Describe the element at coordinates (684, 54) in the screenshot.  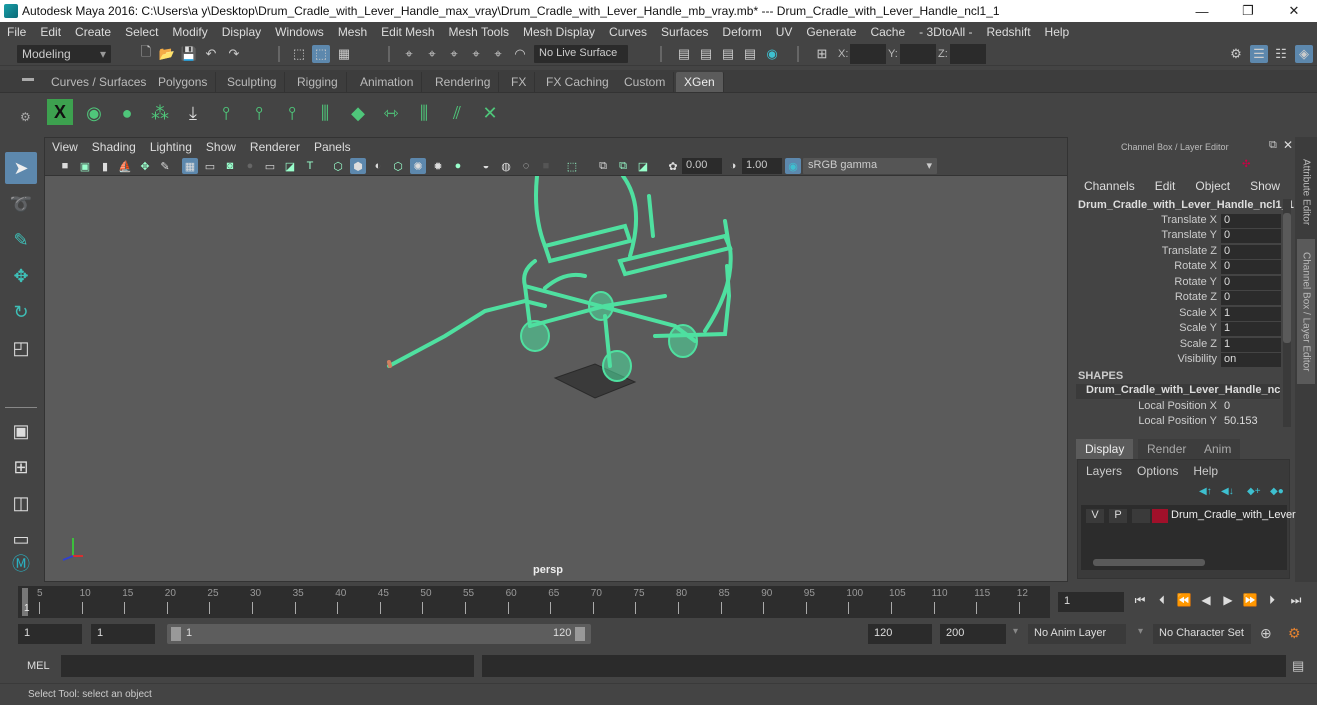
I see `render-view-icon: ▤` at that location.